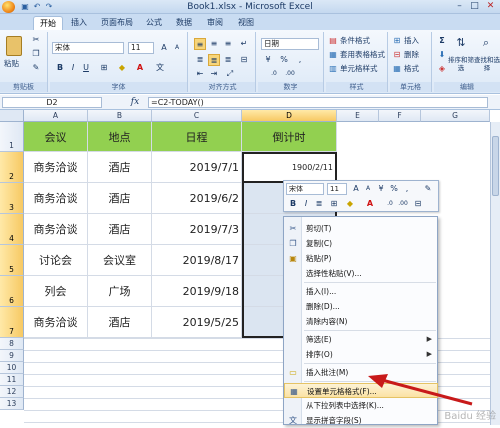 This screenshot has height=428, width=500. I want to click on currency-icon: ¥, so click(268, 60).